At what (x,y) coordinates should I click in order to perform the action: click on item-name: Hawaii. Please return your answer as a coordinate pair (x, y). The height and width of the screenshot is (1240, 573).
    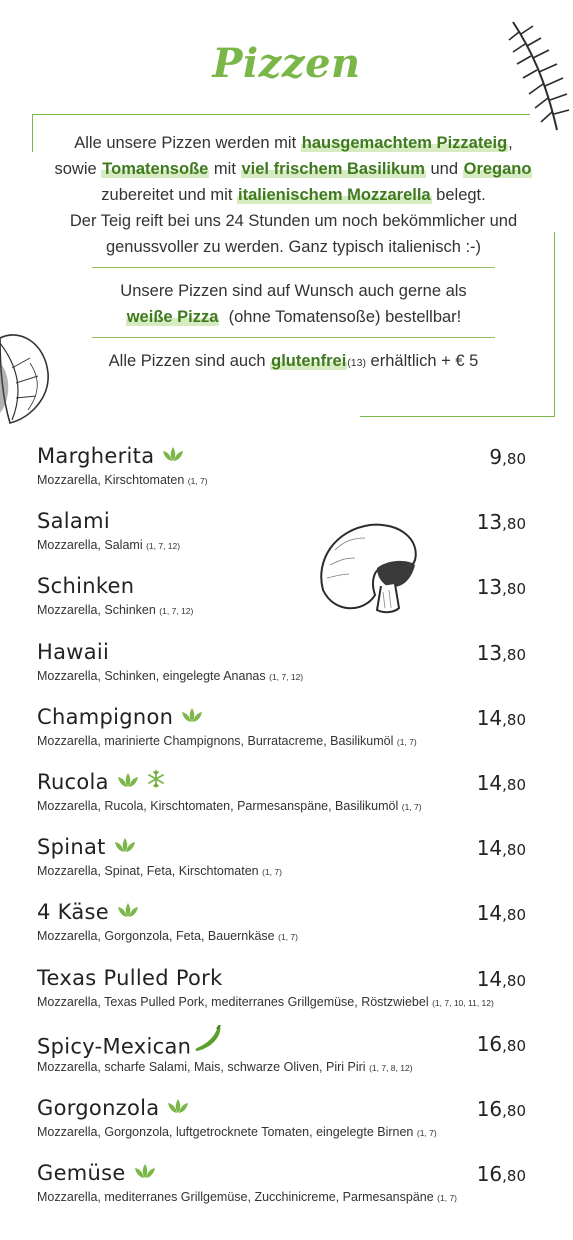
    Looking at the image, I should click on (73, 652).